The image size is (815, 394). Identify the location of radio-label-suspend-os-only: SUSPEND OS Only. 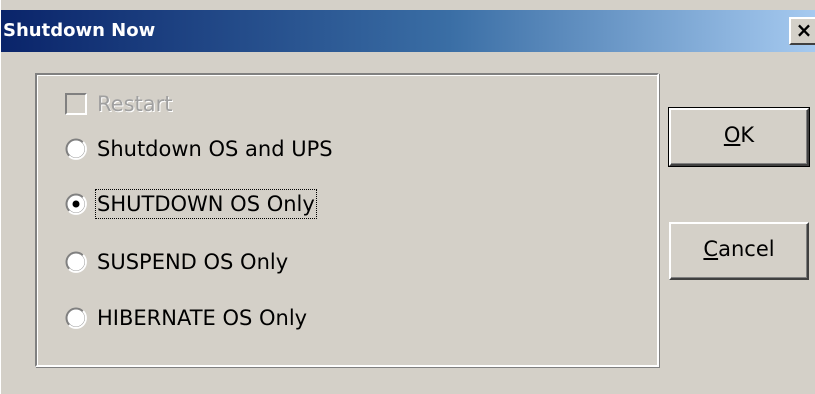
(192, 262).